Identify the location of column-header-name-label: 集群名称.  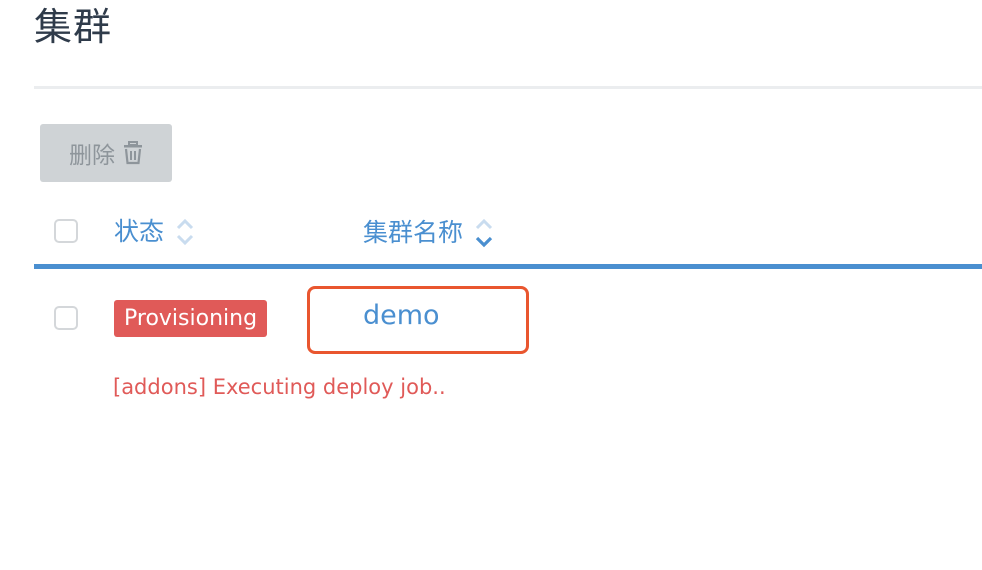
(413, 232).